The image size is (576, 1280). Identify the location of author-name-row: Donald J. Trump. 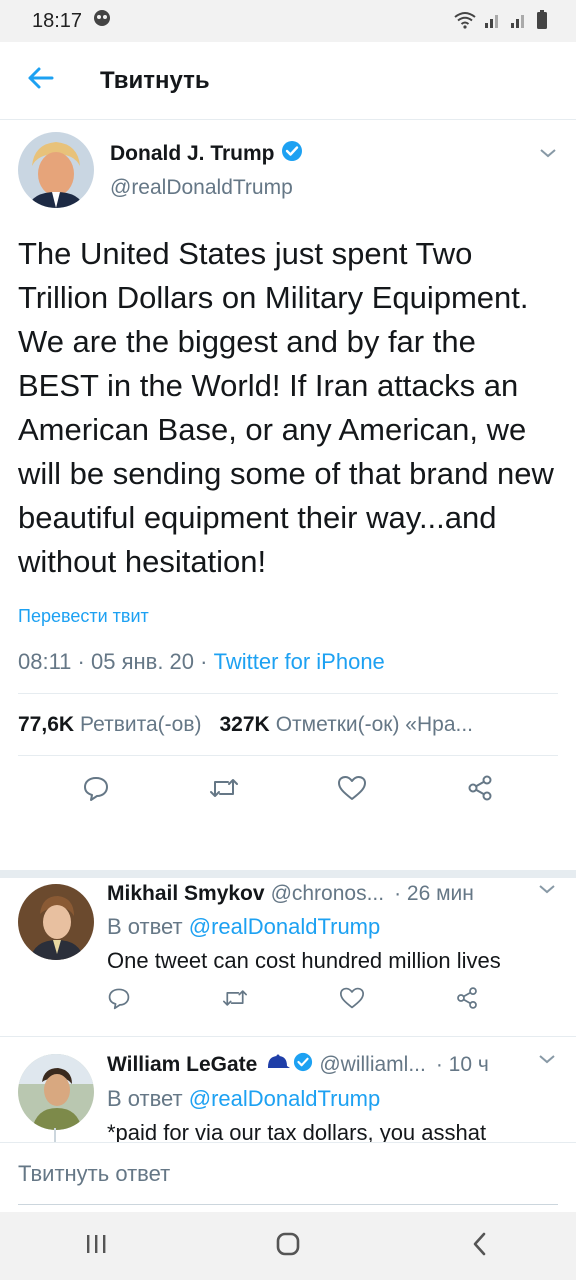
(206, 154).